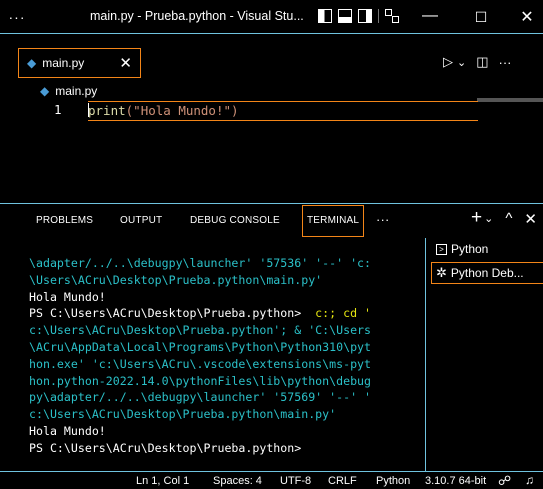 This screenshot has height=489, width=543. Describe the element at coordinates (461, 62) in the screenshot. I see `run-menu-chevron-icon: ⌄` at that location.